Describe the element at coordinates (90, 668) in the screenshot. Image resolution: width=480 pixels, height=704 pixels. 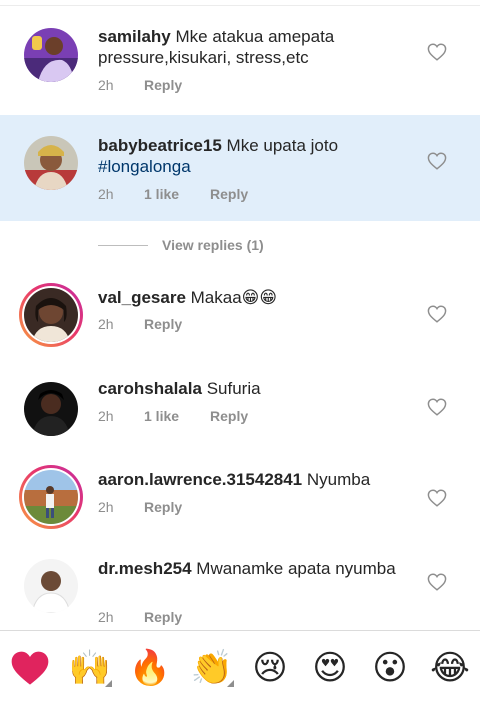
I see `raising-hands-emoji-button: 🙌` at that location.